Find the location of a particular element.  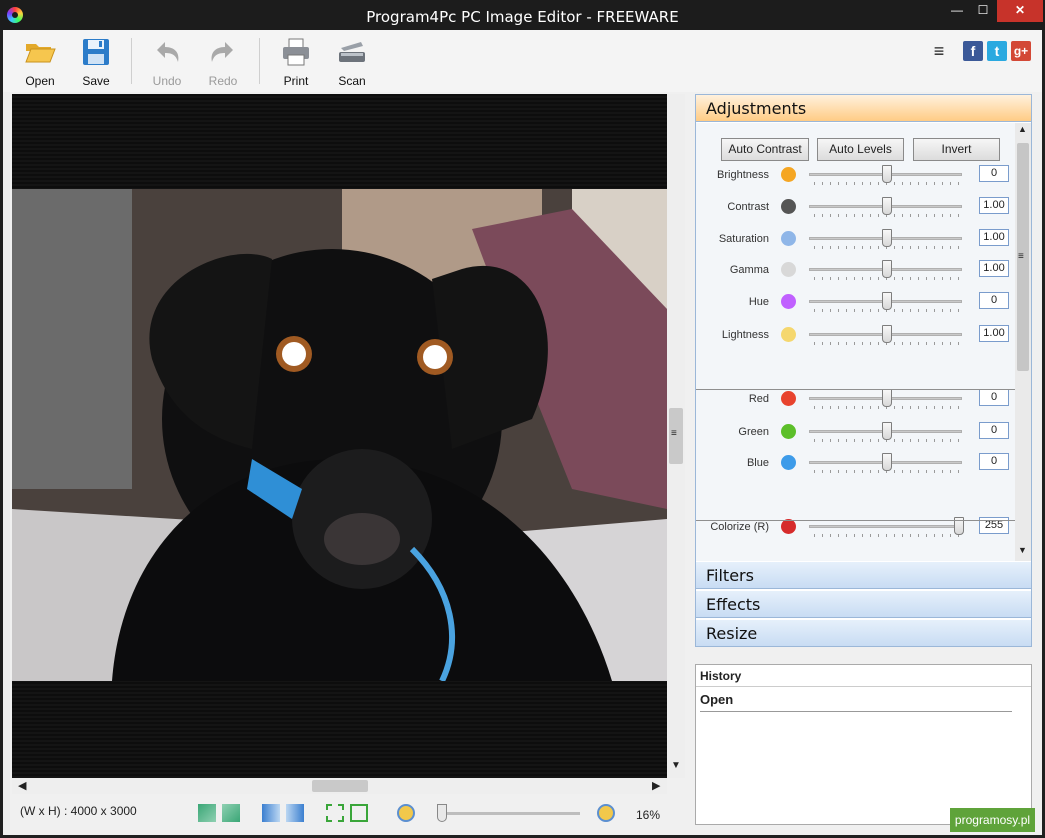

auto-contrast-button: Auto Contrast is located at coordinates (765, 149).